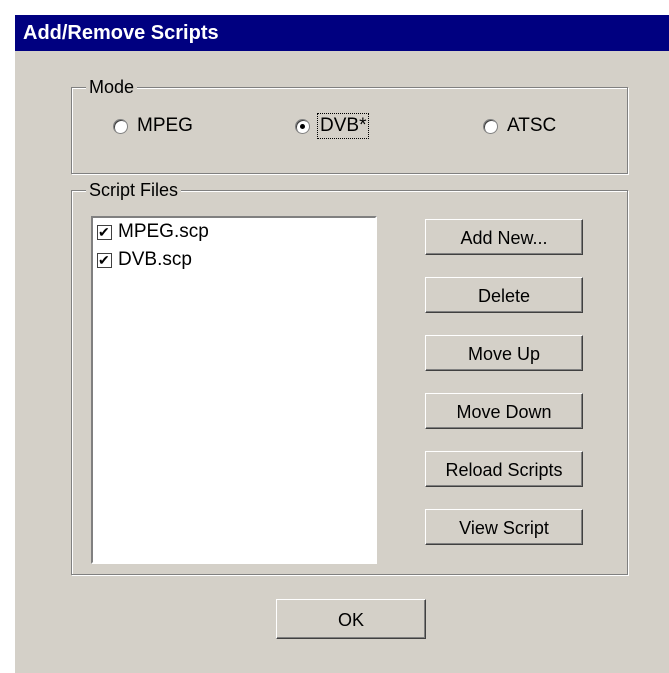 The width and height of the screenshot is (669, 673). What do you see at coordinates (504, 469) in the screenshot?
I see `reload-scripts-button: Reload Scripts` at bounding box center [504, 469].